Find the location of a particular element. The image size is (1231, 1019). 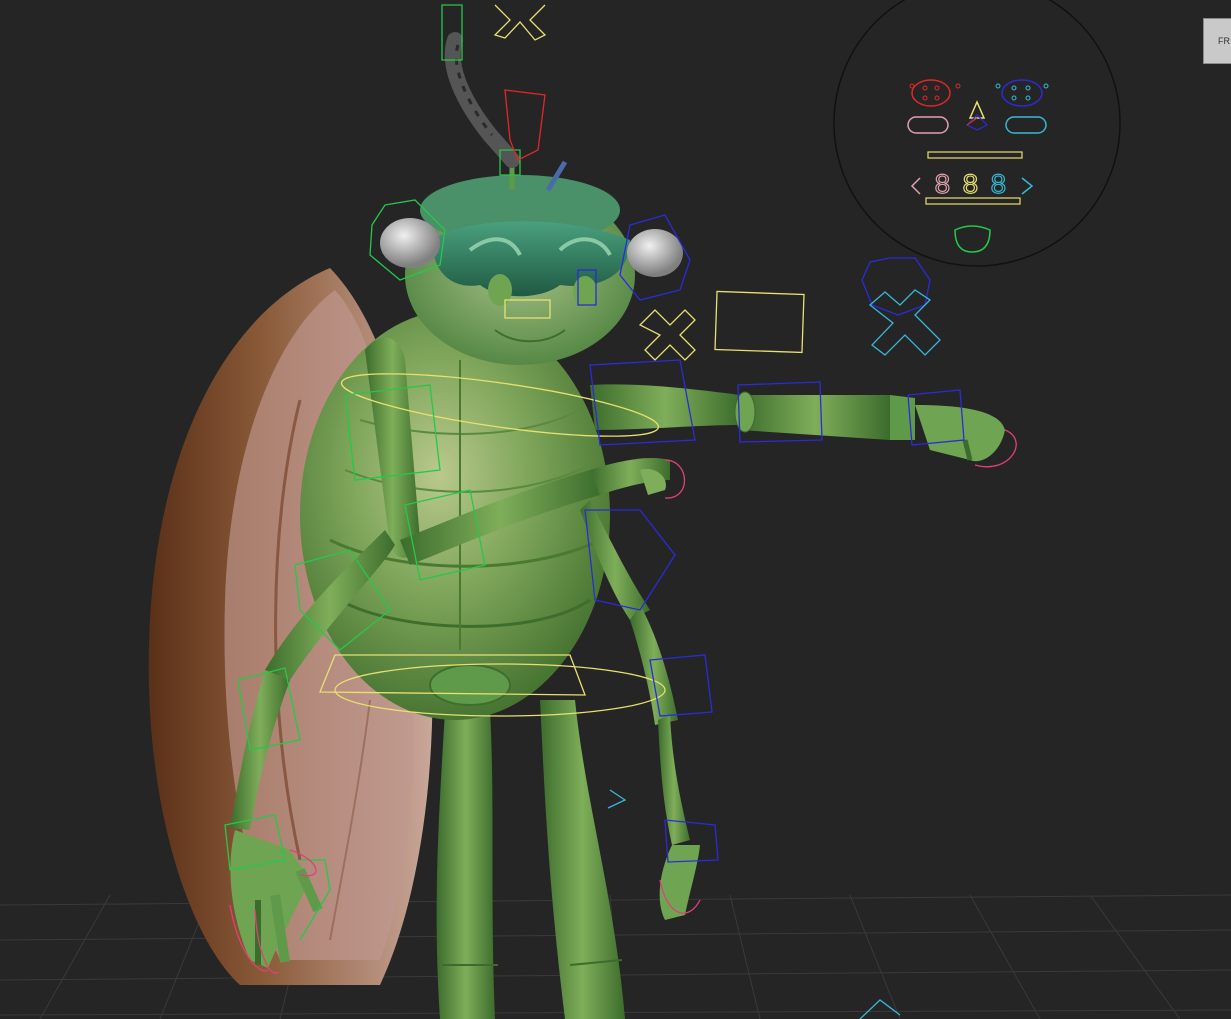

thorax-body is located at coordinates (455, 515).